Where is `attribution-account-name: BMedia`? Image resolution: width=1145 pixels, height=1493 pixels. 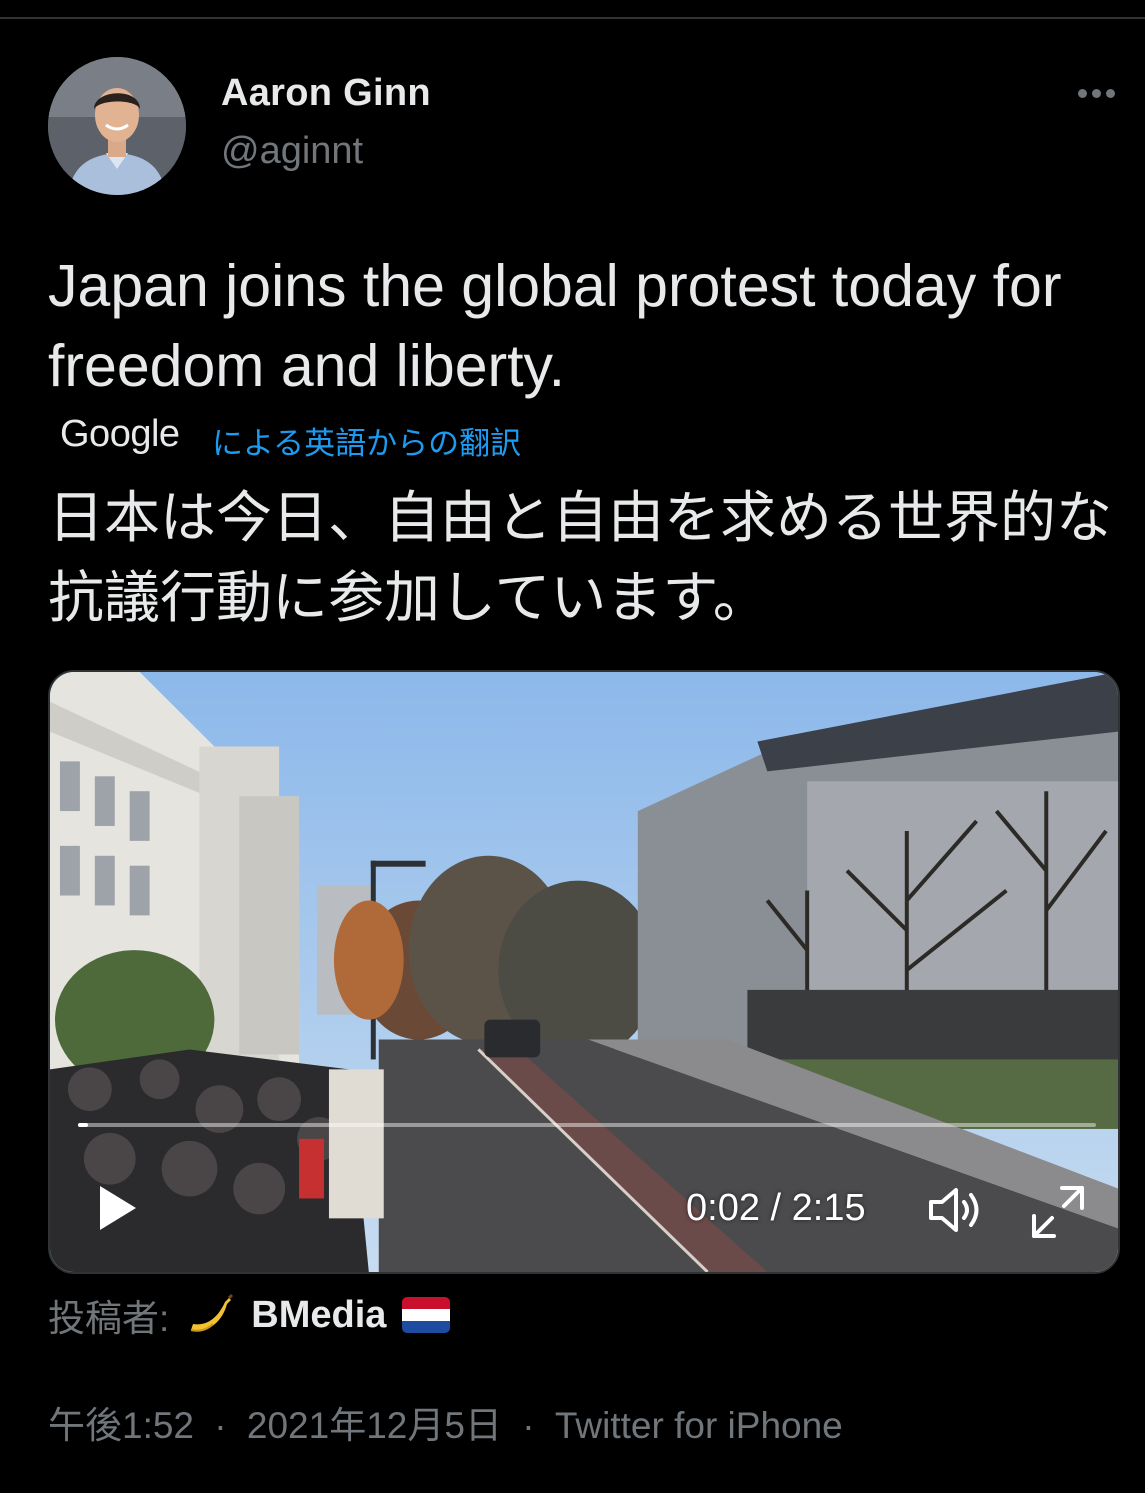 attribution-account-name: BMedia is located at coordinates (318, 1315).